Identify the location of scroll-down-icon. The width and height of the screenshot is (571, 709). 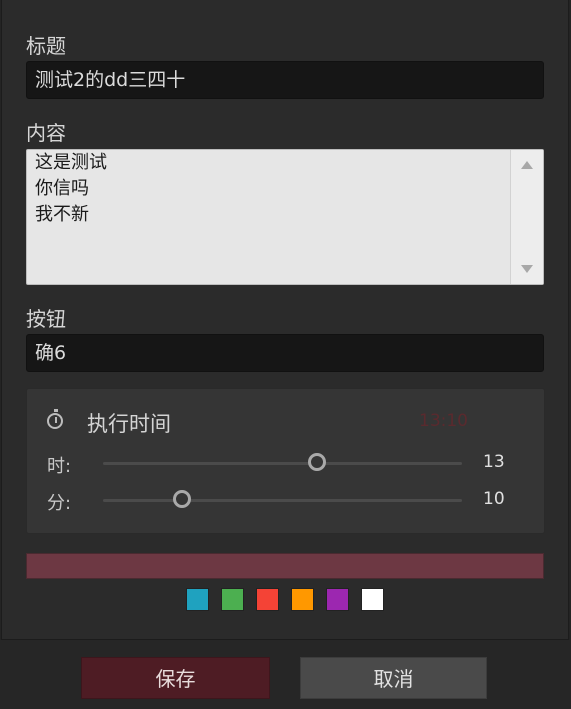
(527, 269).